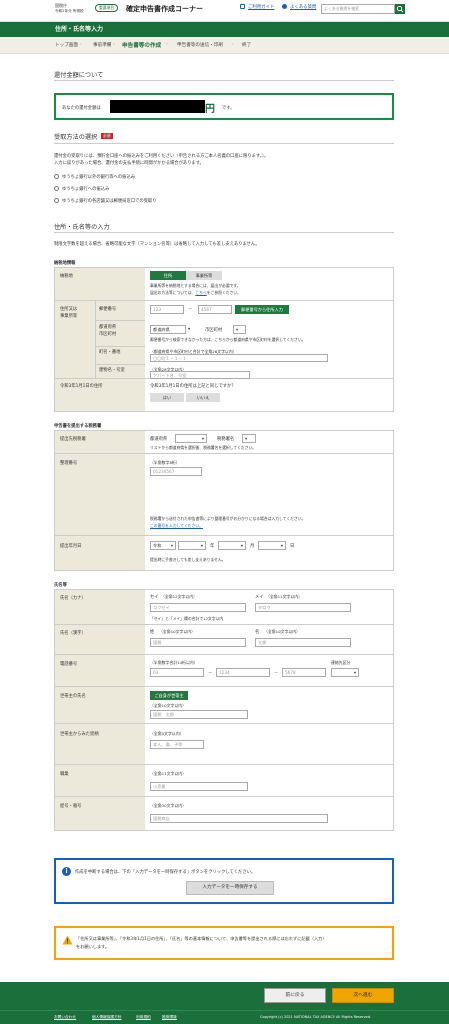  I want to click on year-unit: 年, so click(212, 546).